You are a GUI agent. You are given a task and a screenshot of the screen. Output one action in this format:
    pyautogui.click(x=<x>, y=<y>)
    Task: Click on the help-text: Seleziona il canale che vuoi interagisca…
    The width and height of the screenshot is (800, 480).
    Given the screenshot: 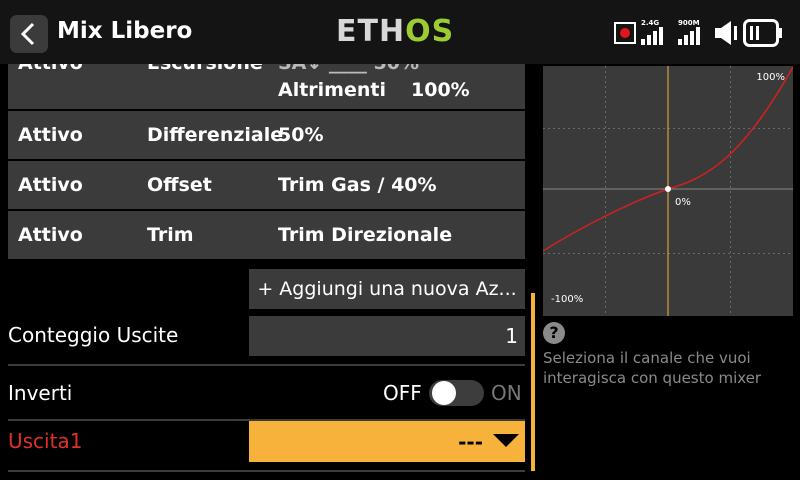 What is the action you would take?
    pyautogui.click(x=652, y=368)
    